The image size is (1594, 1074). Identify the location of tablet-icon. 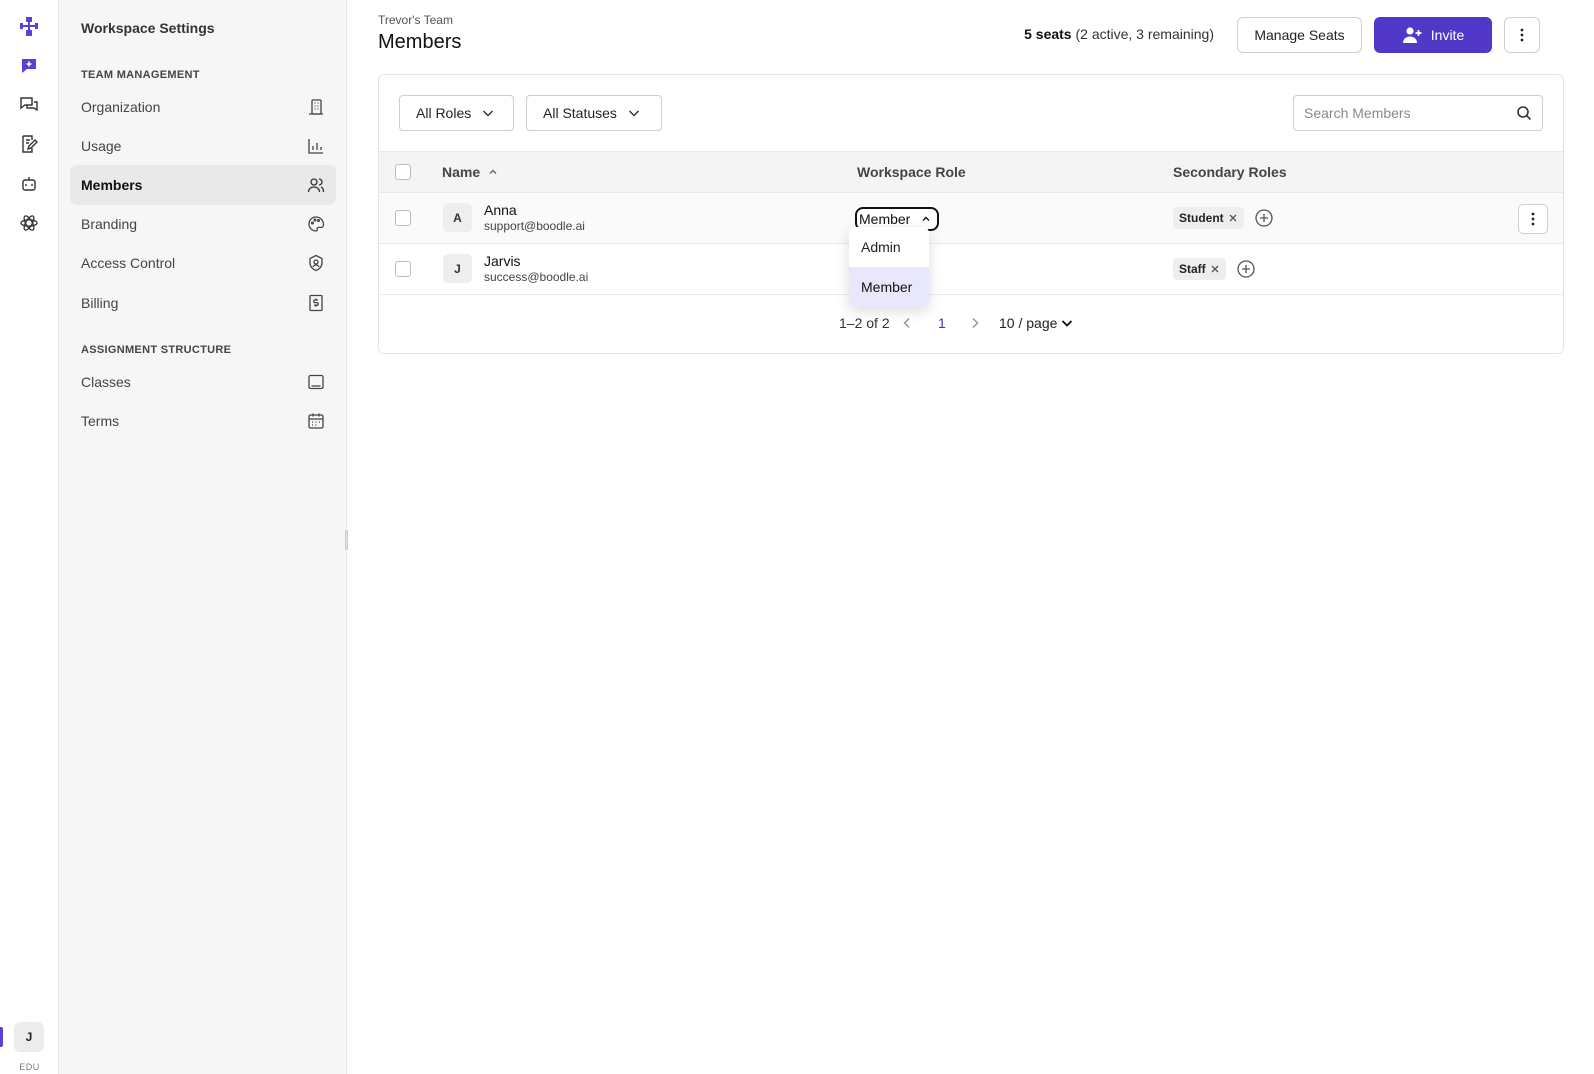
(316, 382).